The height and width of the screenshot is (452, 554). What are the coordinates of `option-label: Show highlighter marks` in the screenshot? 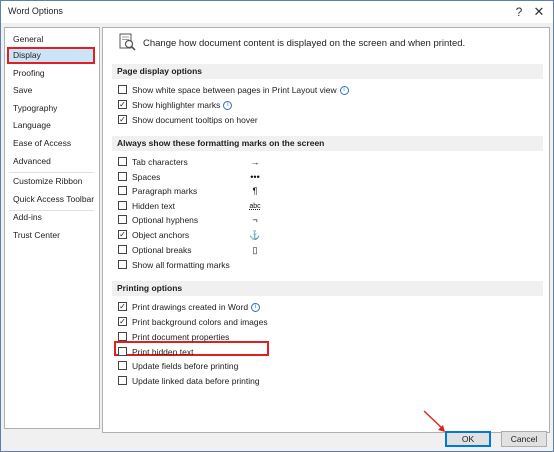 It's located at (176, 105).